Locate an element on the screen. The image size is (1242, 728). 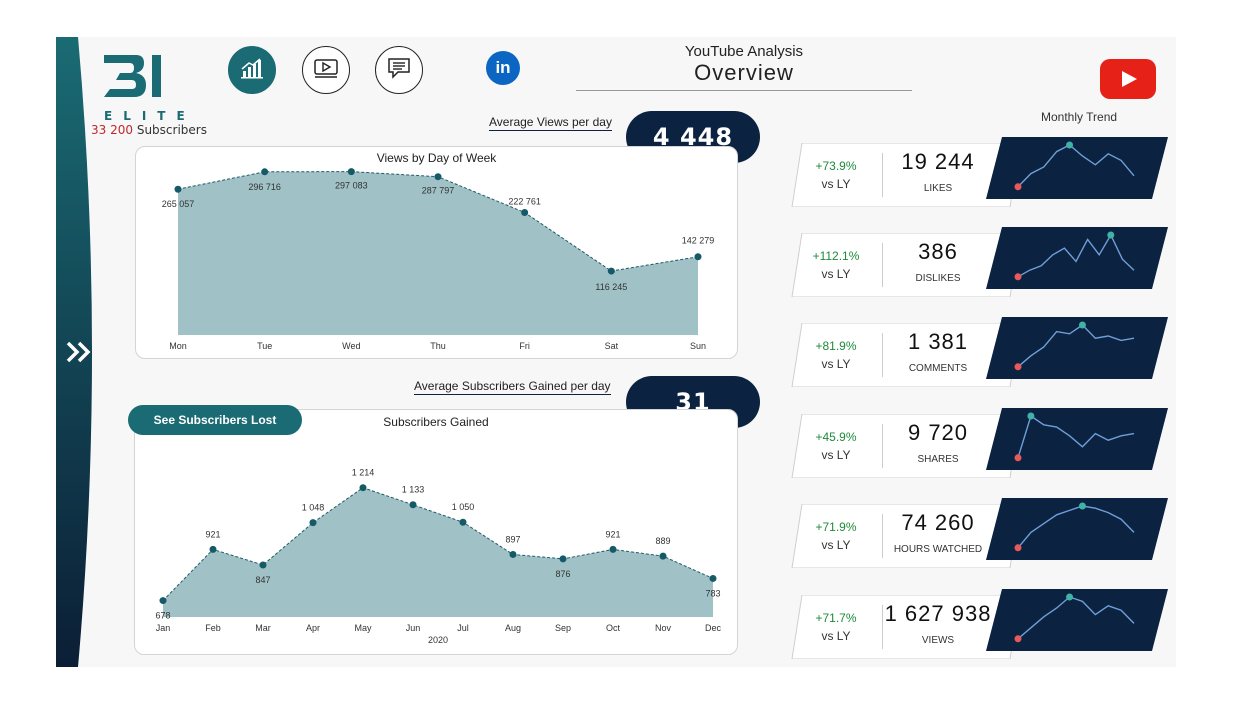
x-tick-label: Tue is located at coordinates (264, 346).